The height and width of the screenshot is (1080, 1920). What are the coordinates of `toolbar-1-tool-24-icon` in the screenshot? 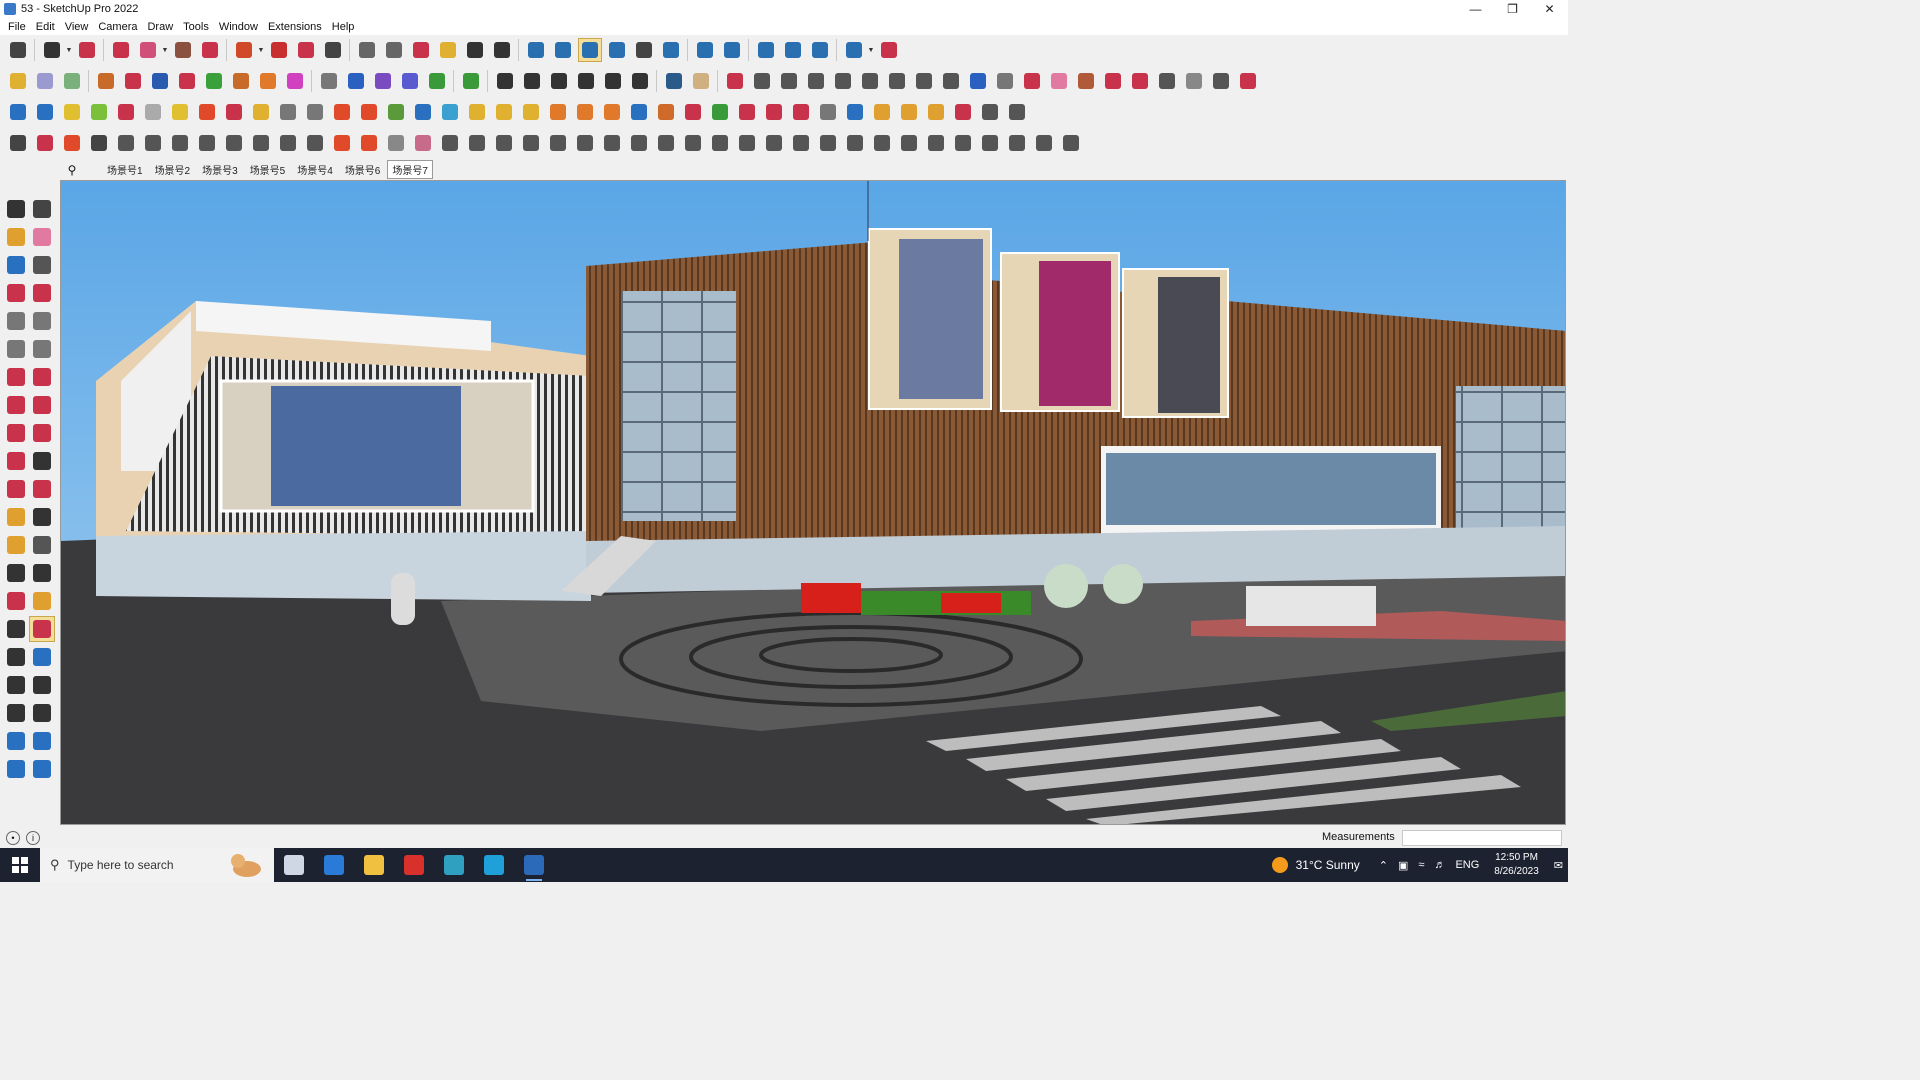 It's located at (705, 50).